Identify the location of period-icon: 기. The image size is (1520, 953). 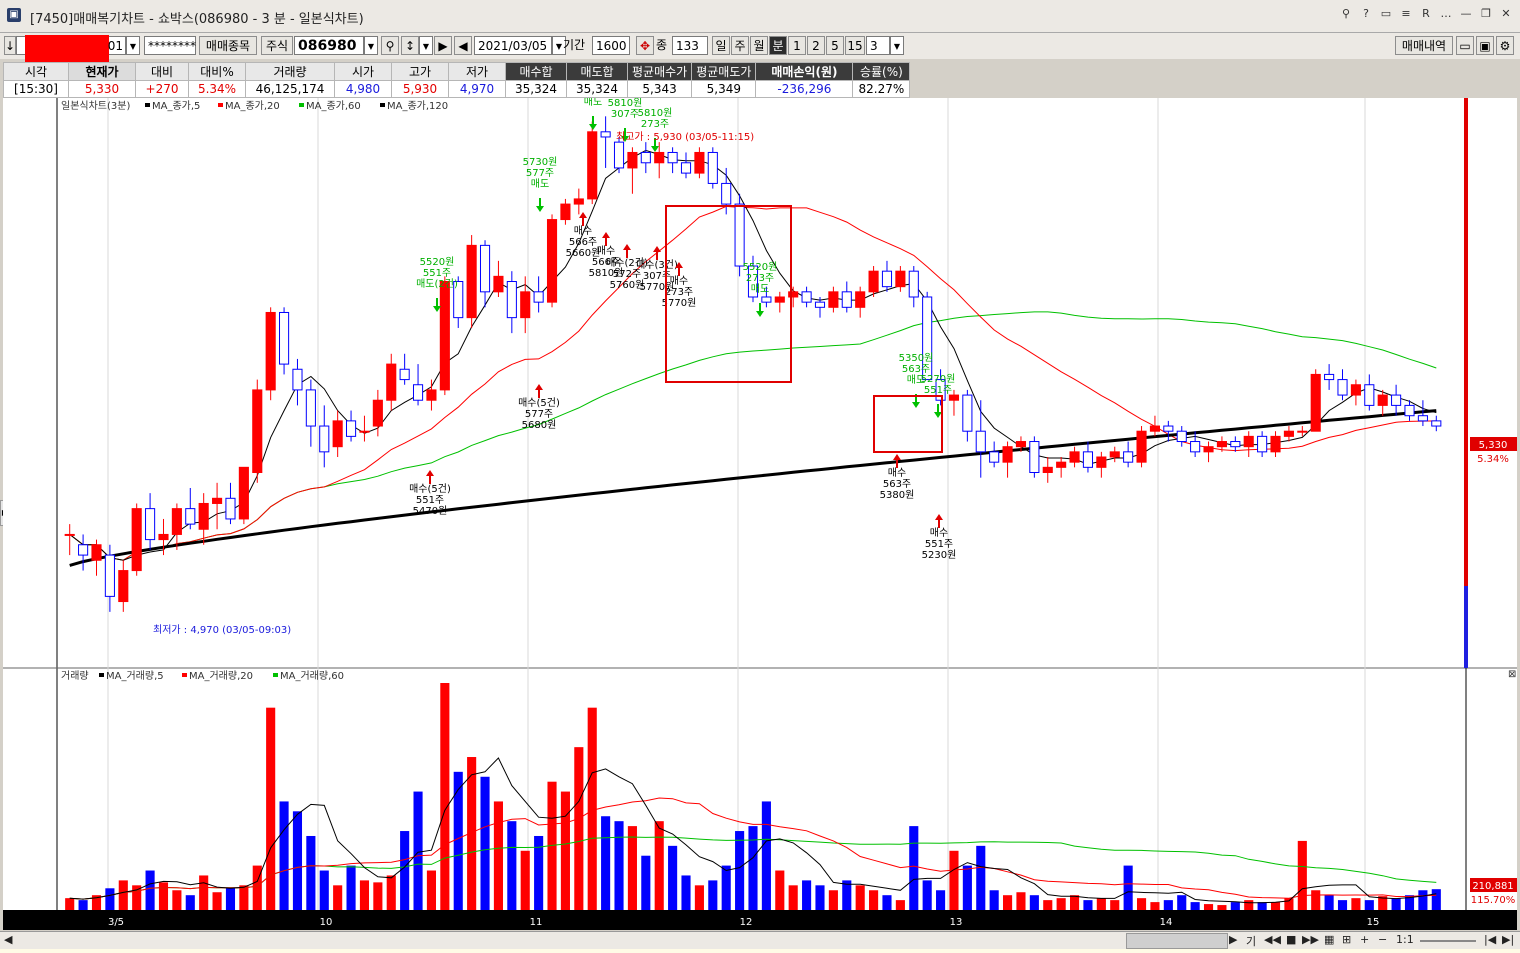
(1251, 941).